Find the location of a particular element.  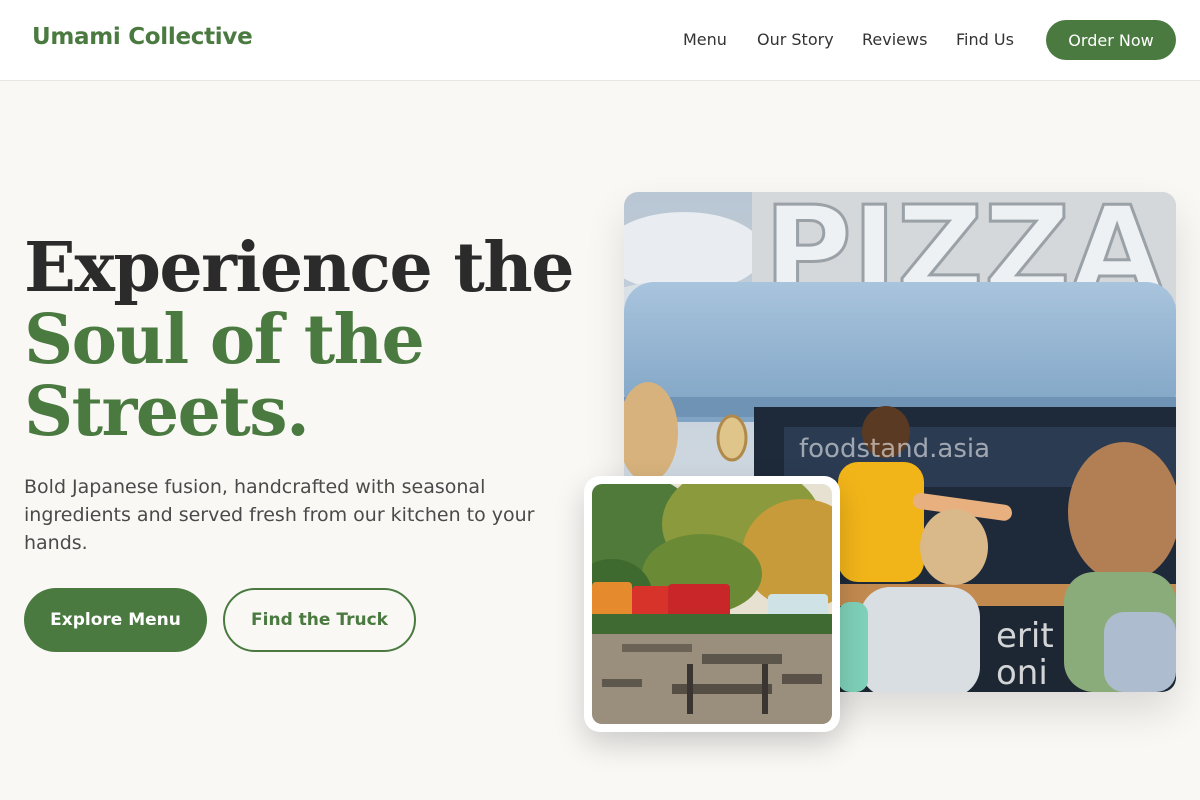

nav-link-find-us: Find Us is located at coordinates (985, 39).